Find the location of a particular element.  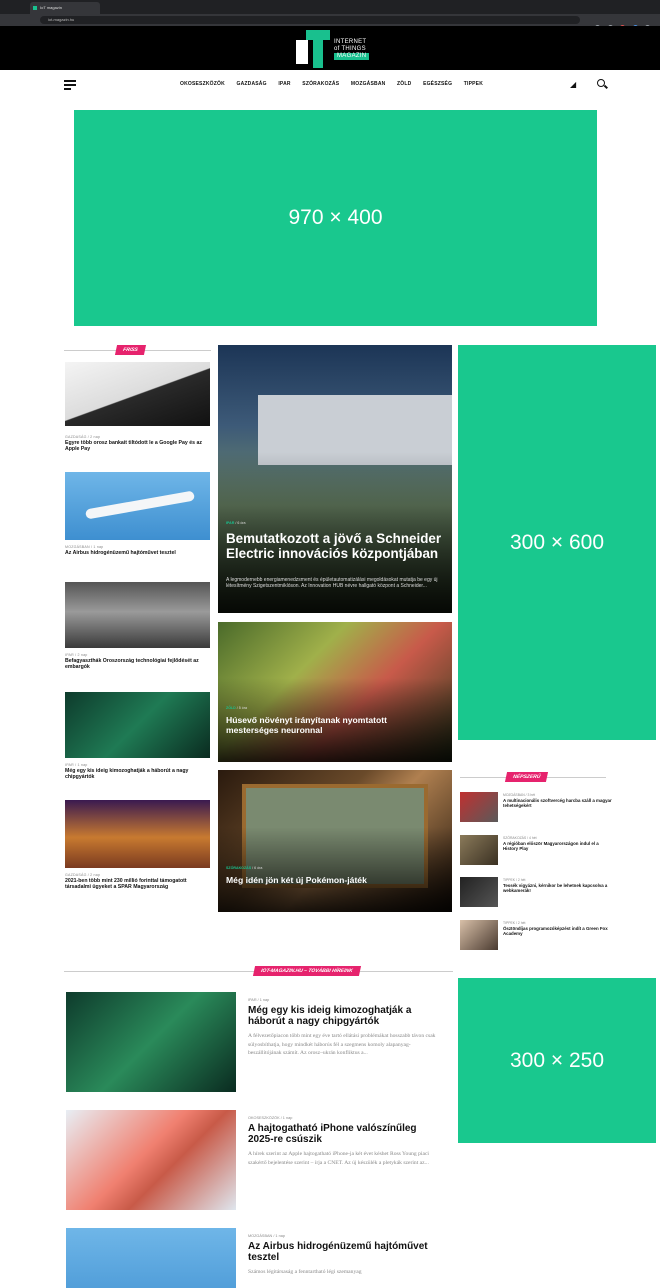

nav-item-tippek: TIPPEK is located at coordinates (473, 84).